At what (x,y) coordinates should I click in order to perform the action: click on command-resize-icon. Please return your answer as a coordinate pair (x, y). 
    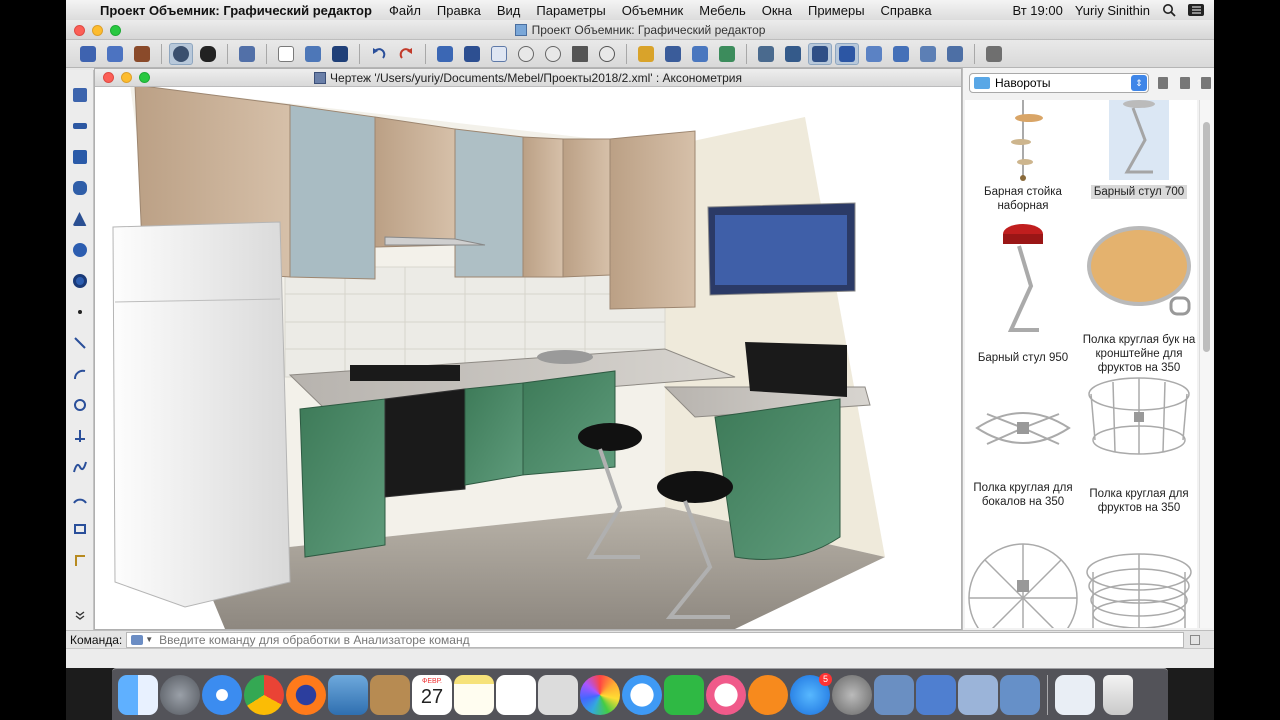
    Looking at the image, I should click on (1195, 639).